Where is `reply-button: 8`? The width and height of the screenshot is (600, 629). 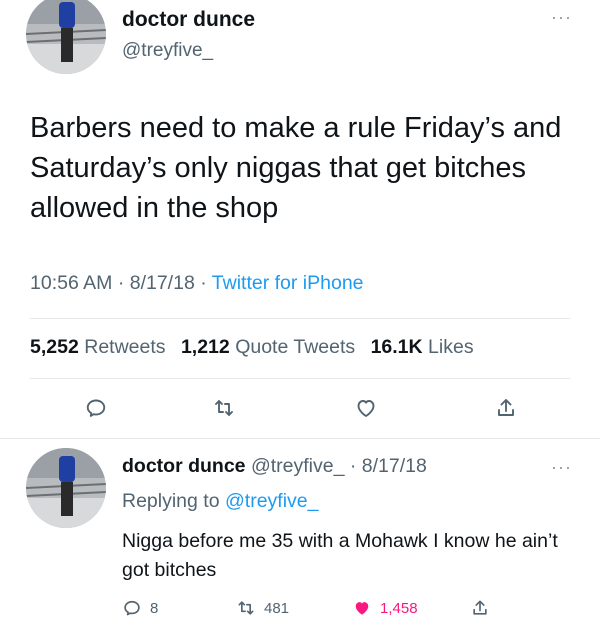 reply-button: 8 is located at coordinates (140, 608).